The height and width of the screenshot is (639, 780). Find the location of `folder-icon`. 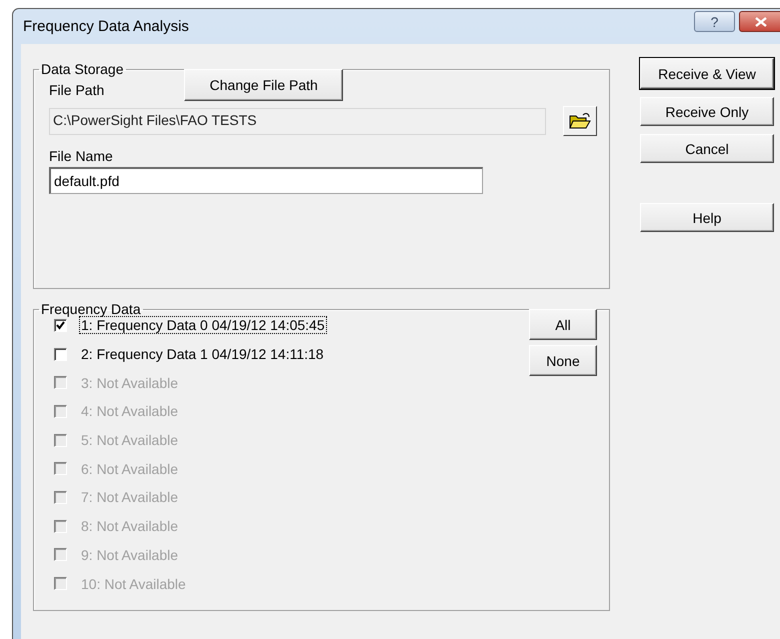

folder-icon is located at coordinates (580, 121).